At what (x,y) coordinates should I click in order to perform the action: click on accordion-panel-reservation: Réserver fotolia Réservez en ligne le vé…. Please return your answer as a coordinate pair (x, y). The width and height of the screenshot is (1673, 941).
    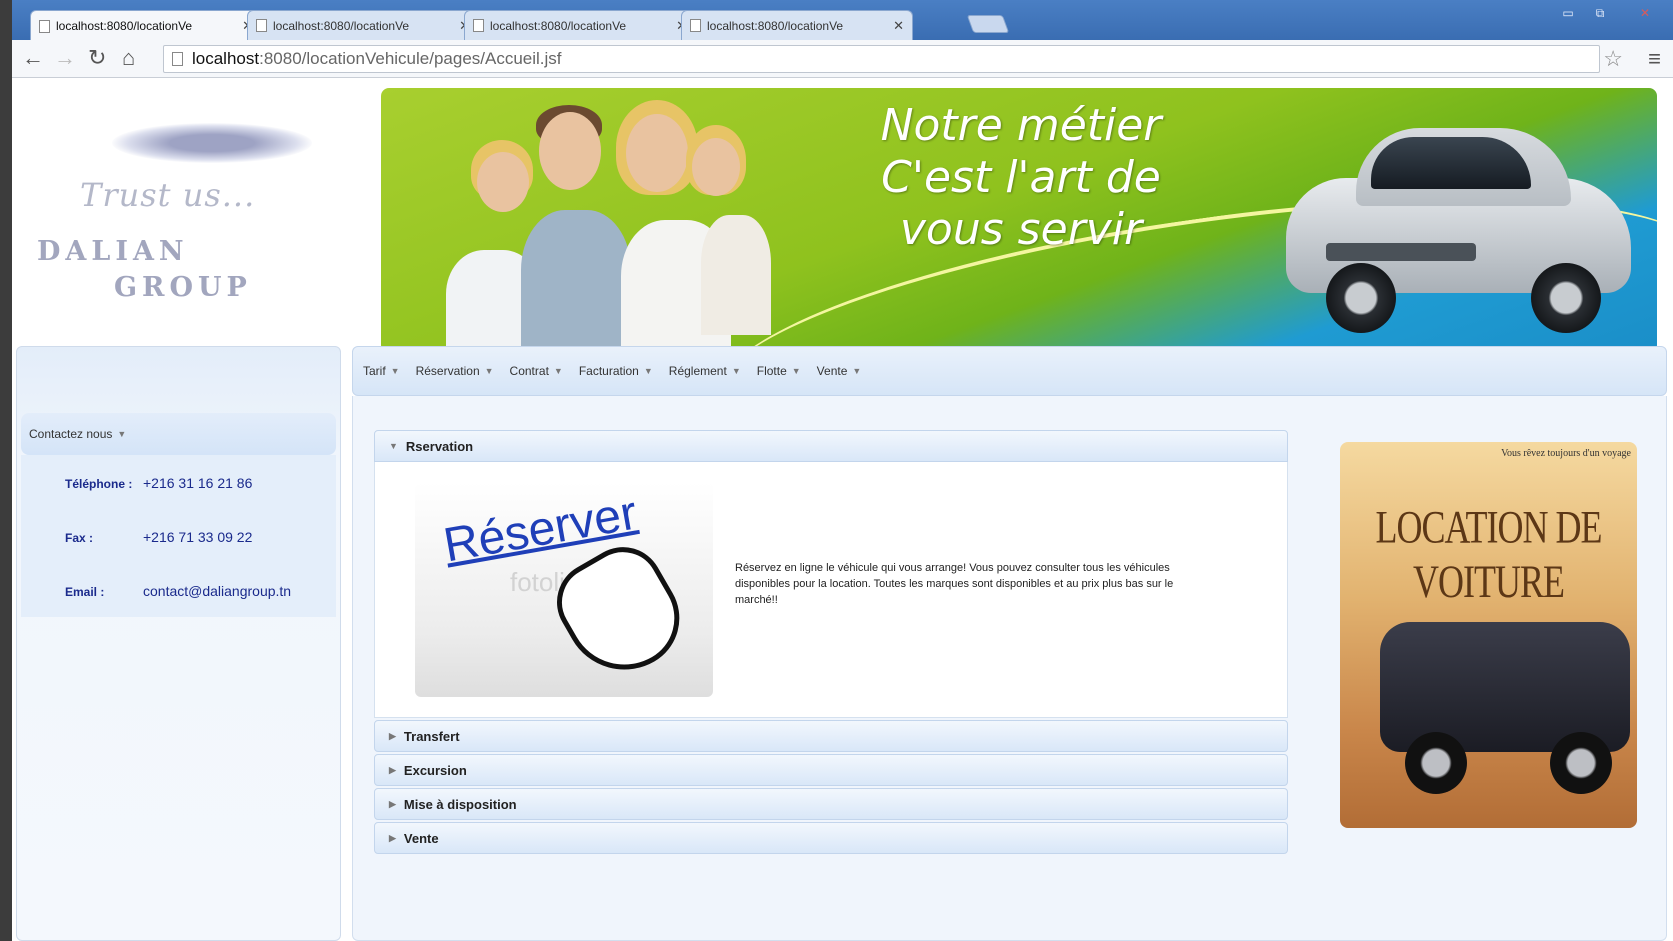
    Looking at the image, I should click on (831, 590).